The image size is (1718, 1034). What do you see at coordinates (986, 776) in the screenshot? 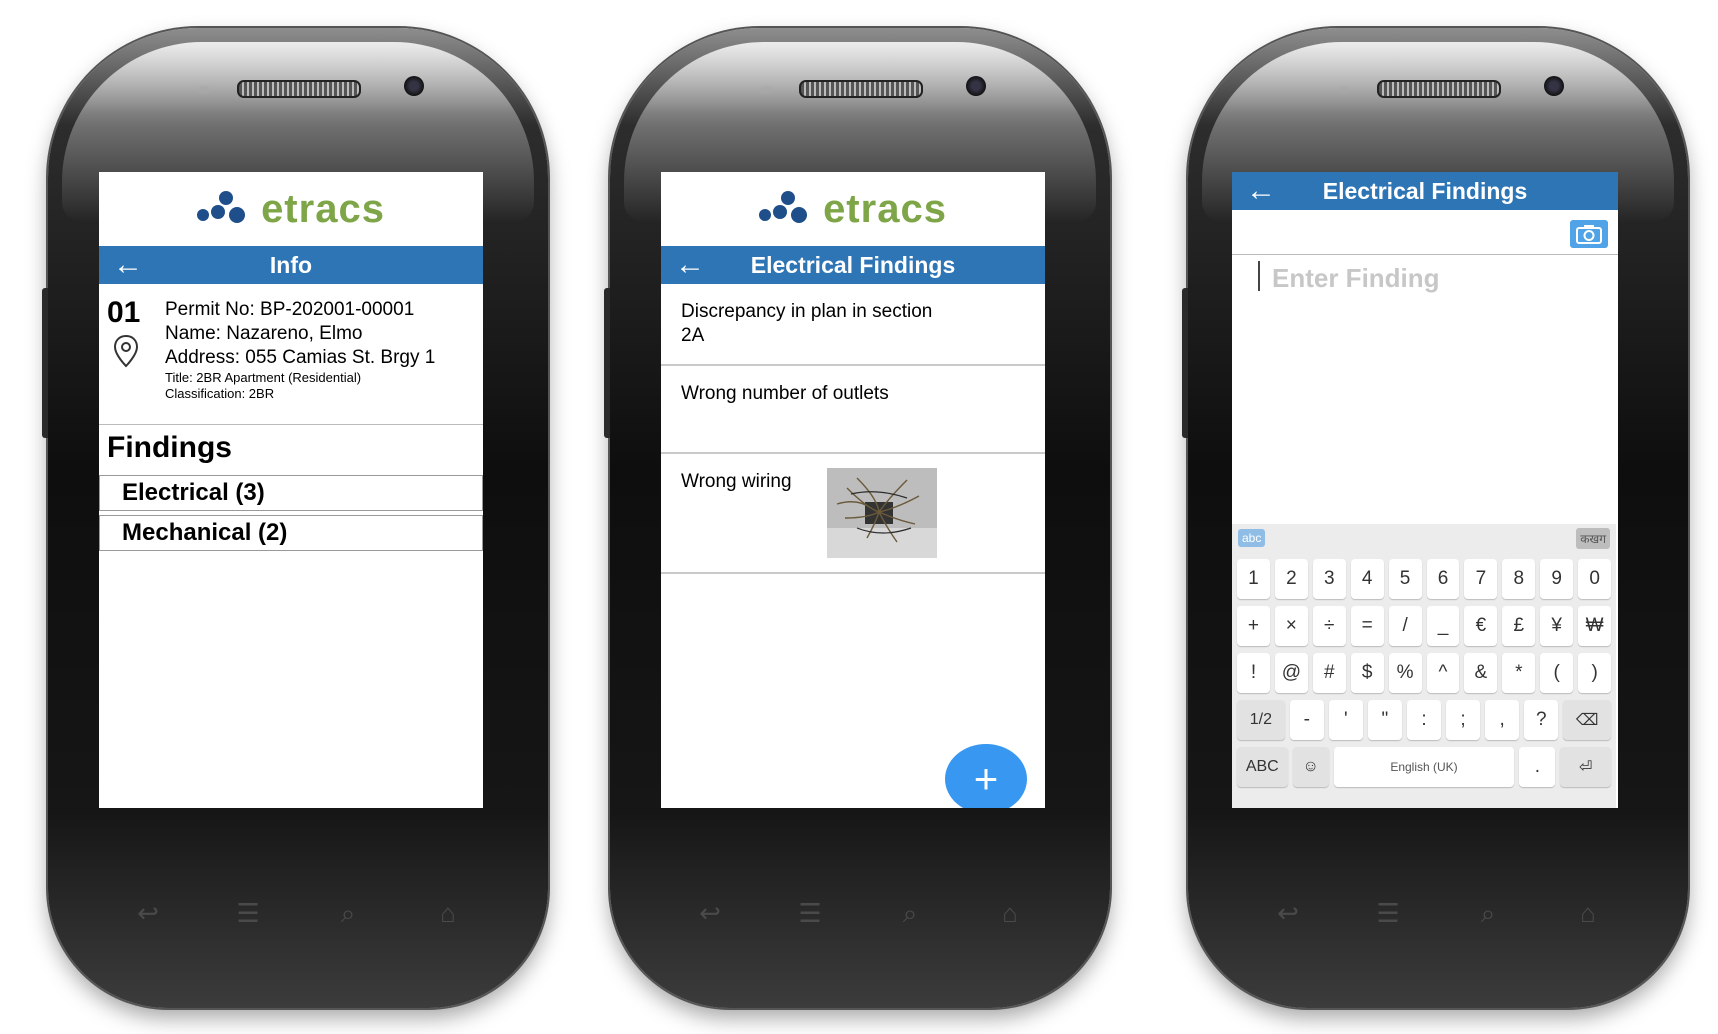
I see `add-finding-button: +` at bounding box center [986, 776].